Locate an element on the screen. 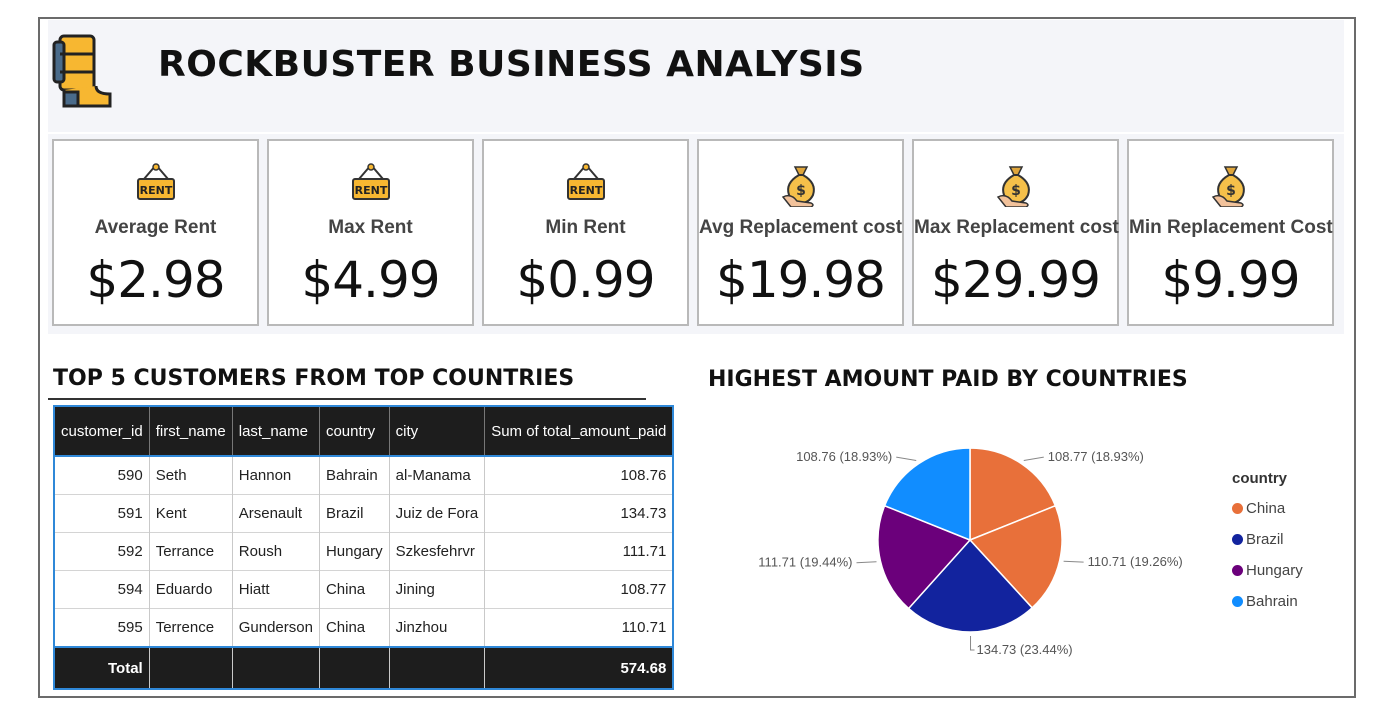 The height and width of the screenshot is (717, 1392). cell-first-name: Kent is located at coordinates (191, 513).